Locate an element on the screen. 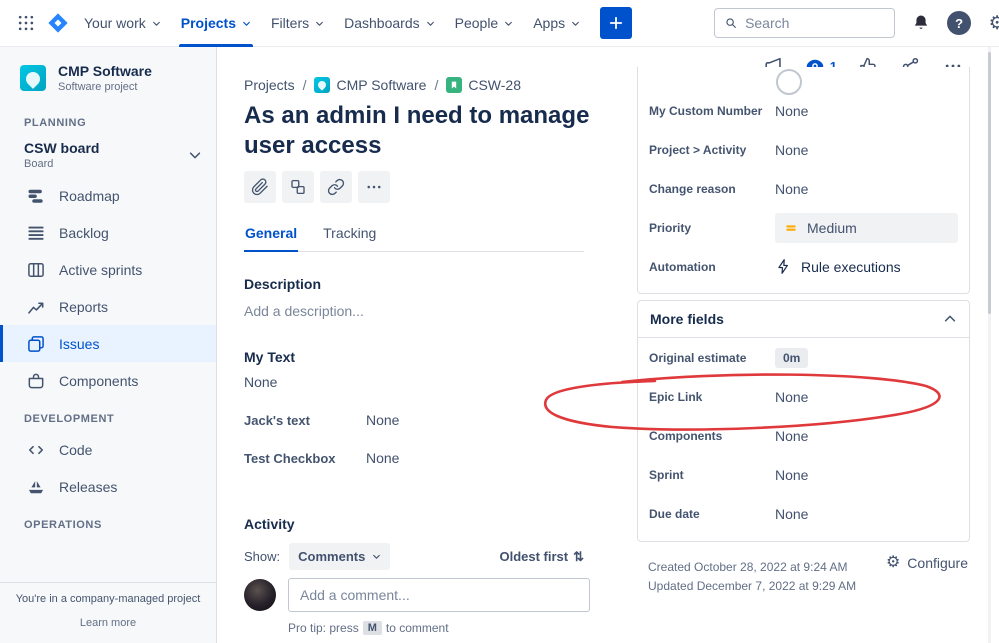 The width and height of the screenshot is (999, 643). tab-tracking: Tracking is located at coordinates (349, 234).